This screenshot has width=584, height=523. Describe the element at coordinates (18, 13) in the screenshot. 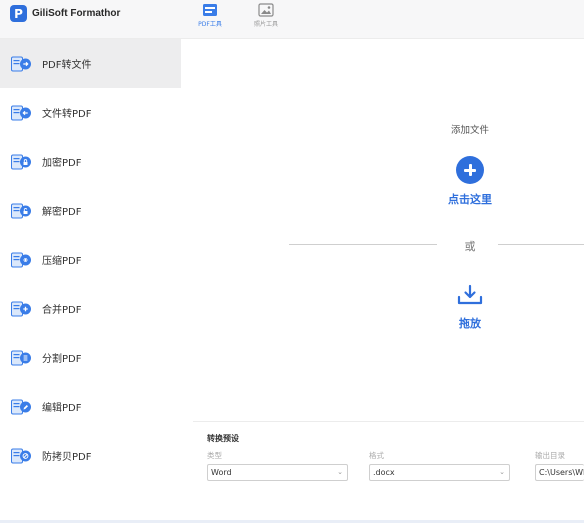

I see `app-logo: P` at that location.